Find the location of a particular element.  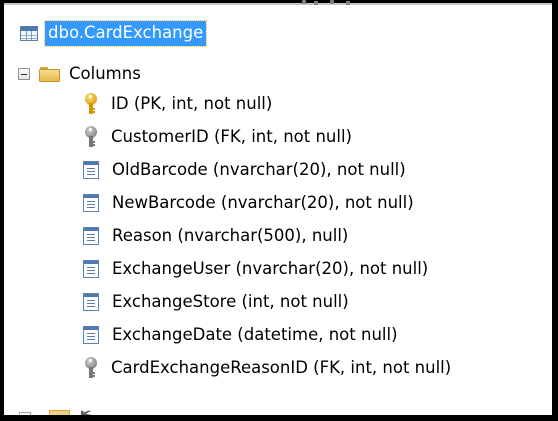

tree-node-column: ID (PK, int, not null) is located at coordinates (178, 104).